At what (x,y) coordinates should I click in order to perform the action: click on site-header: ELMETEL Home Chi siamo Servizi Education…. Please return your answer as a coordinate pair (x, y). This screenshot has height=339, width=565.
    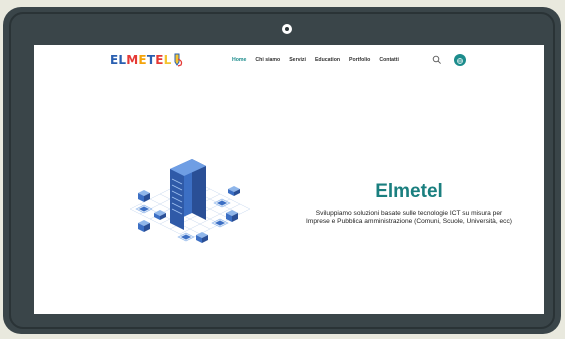
    Looking at the image, I should click on (289, 61).